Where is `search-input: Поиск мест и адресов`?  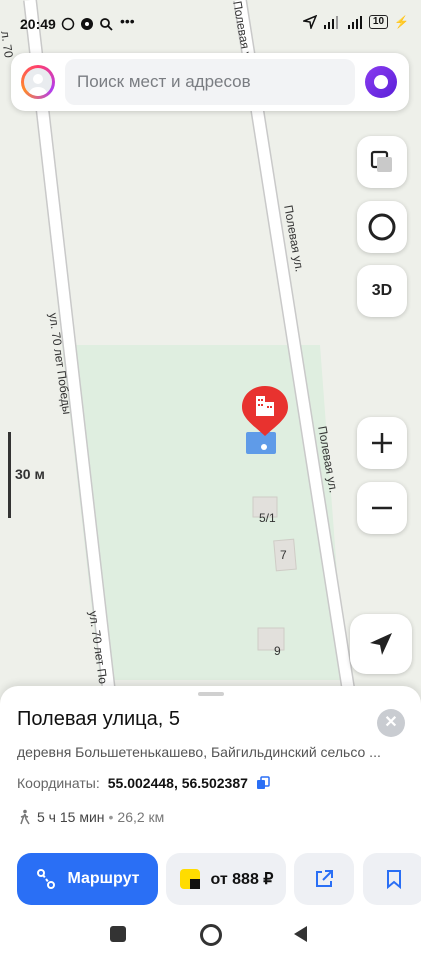
search-input: Поиск мест и адресов is located at coordinates (210, 82).